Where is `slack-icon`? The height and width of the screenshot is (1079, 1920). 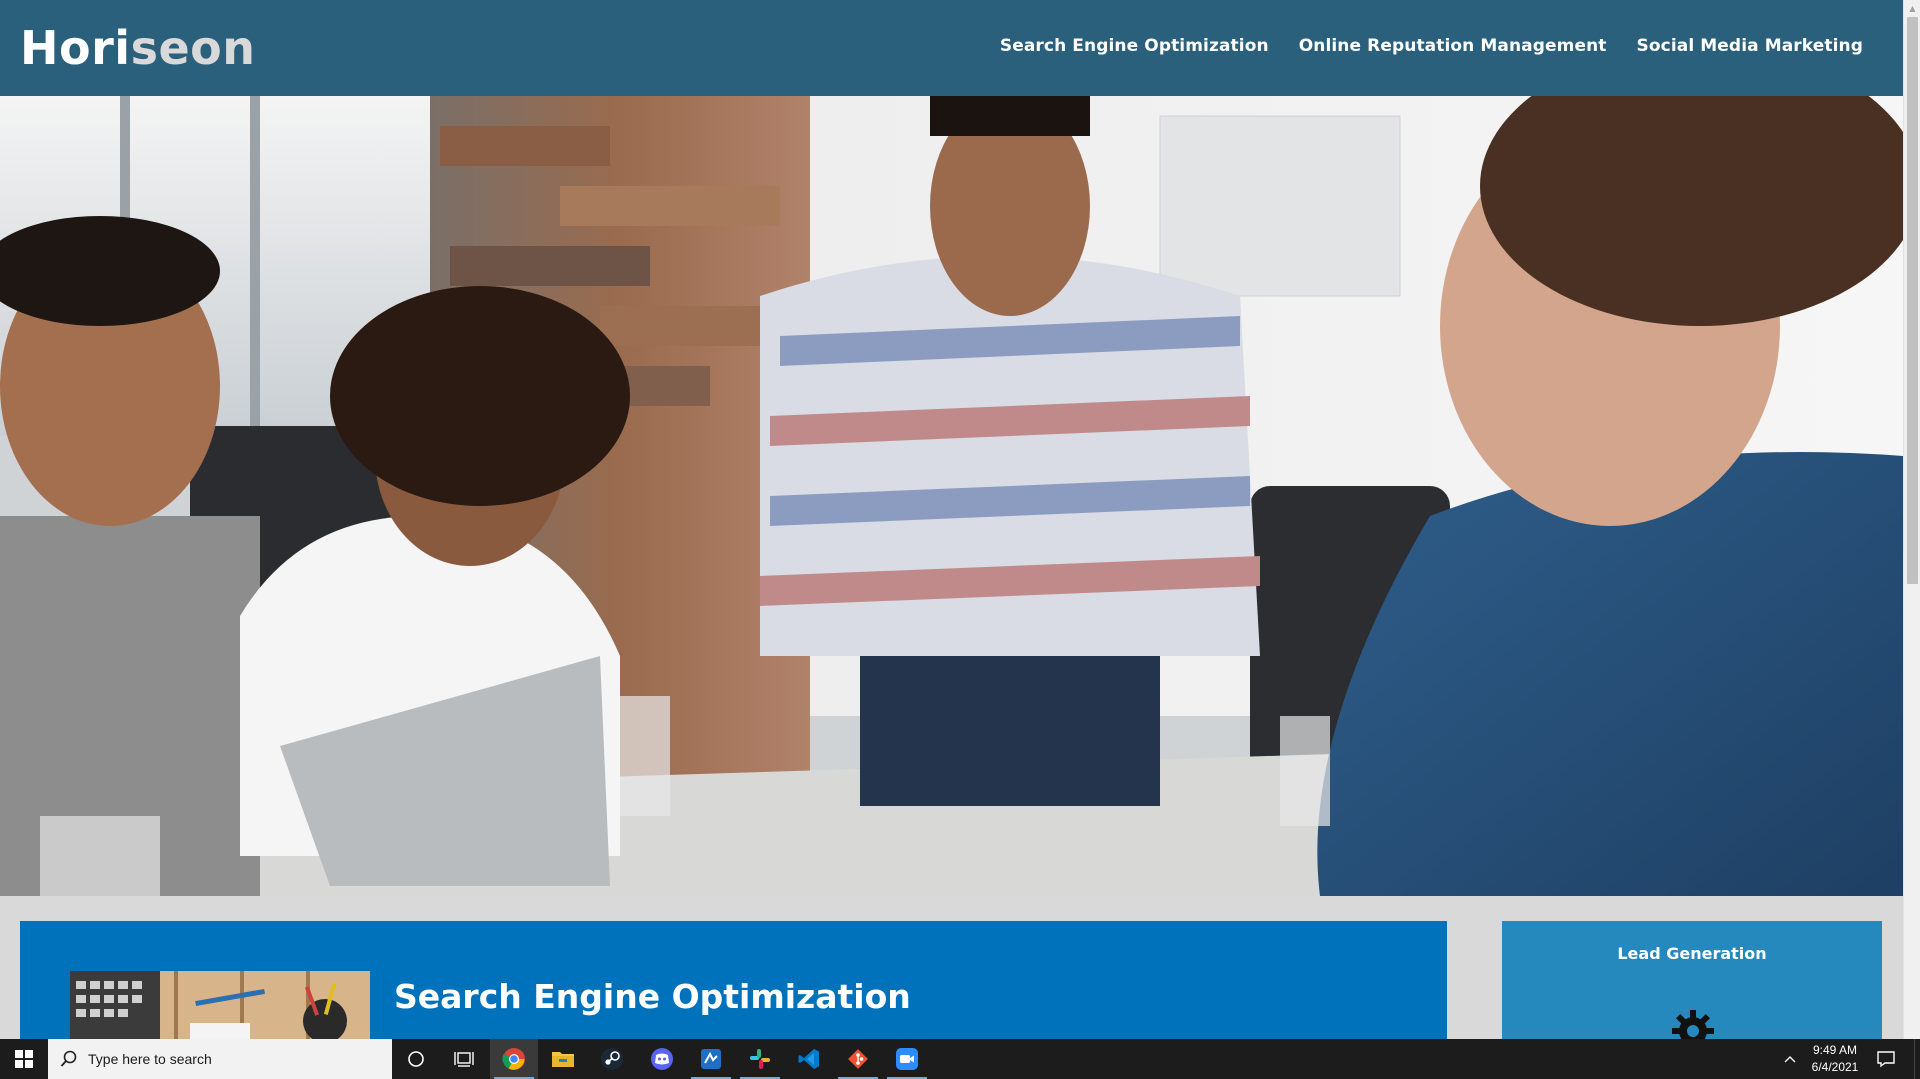
slack-icon is located at coordinates (760, 1059).